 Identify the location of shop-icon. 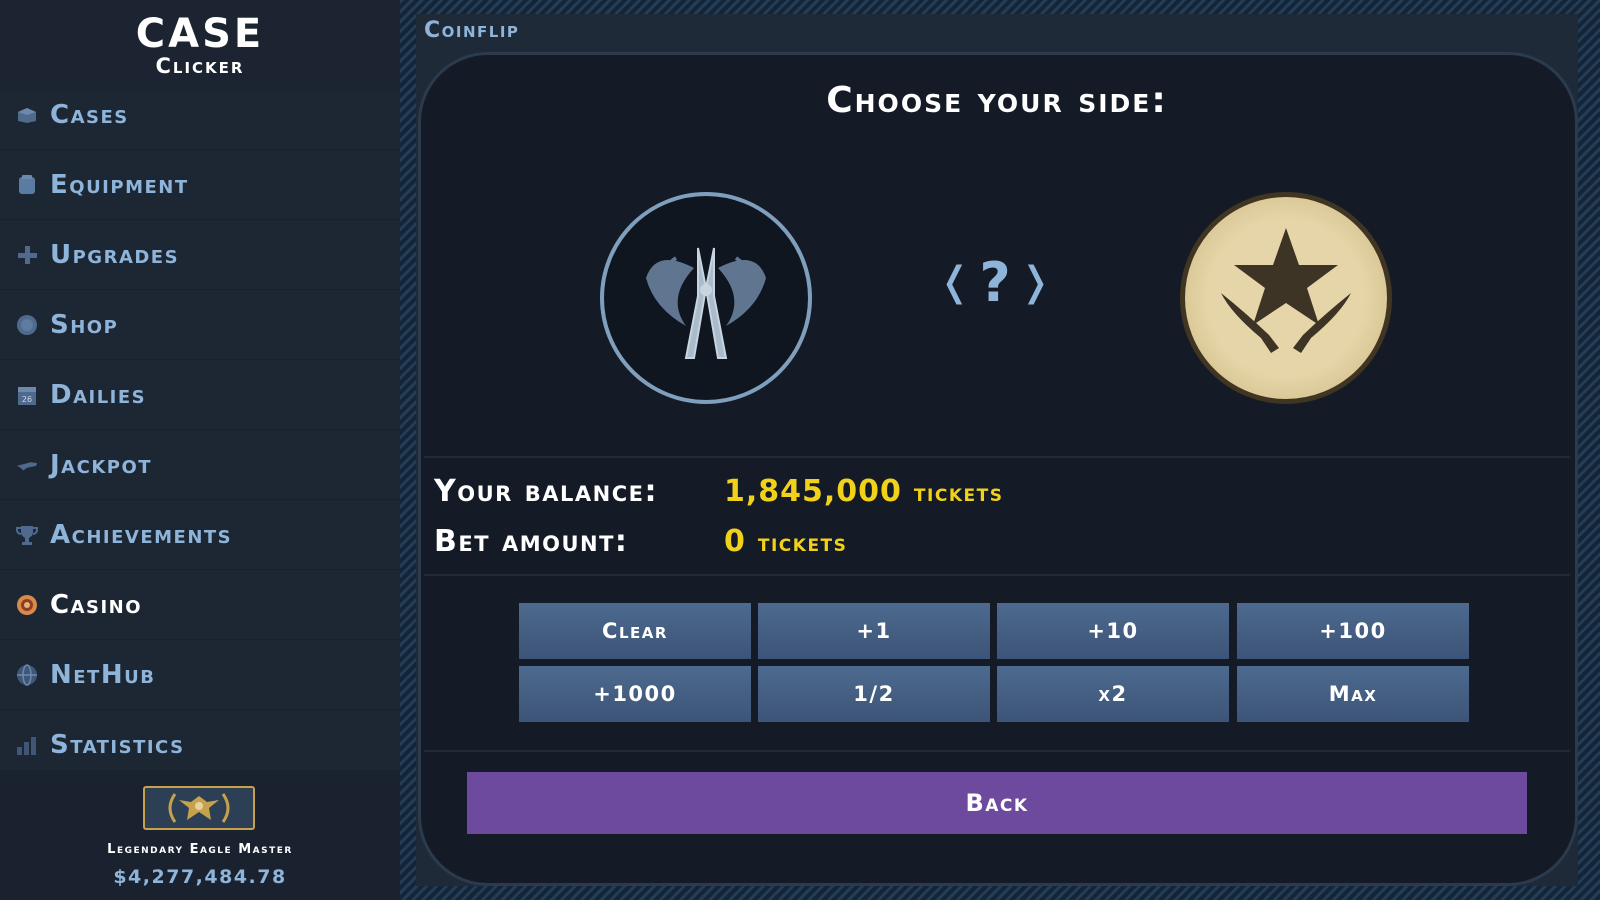
(27, 325).